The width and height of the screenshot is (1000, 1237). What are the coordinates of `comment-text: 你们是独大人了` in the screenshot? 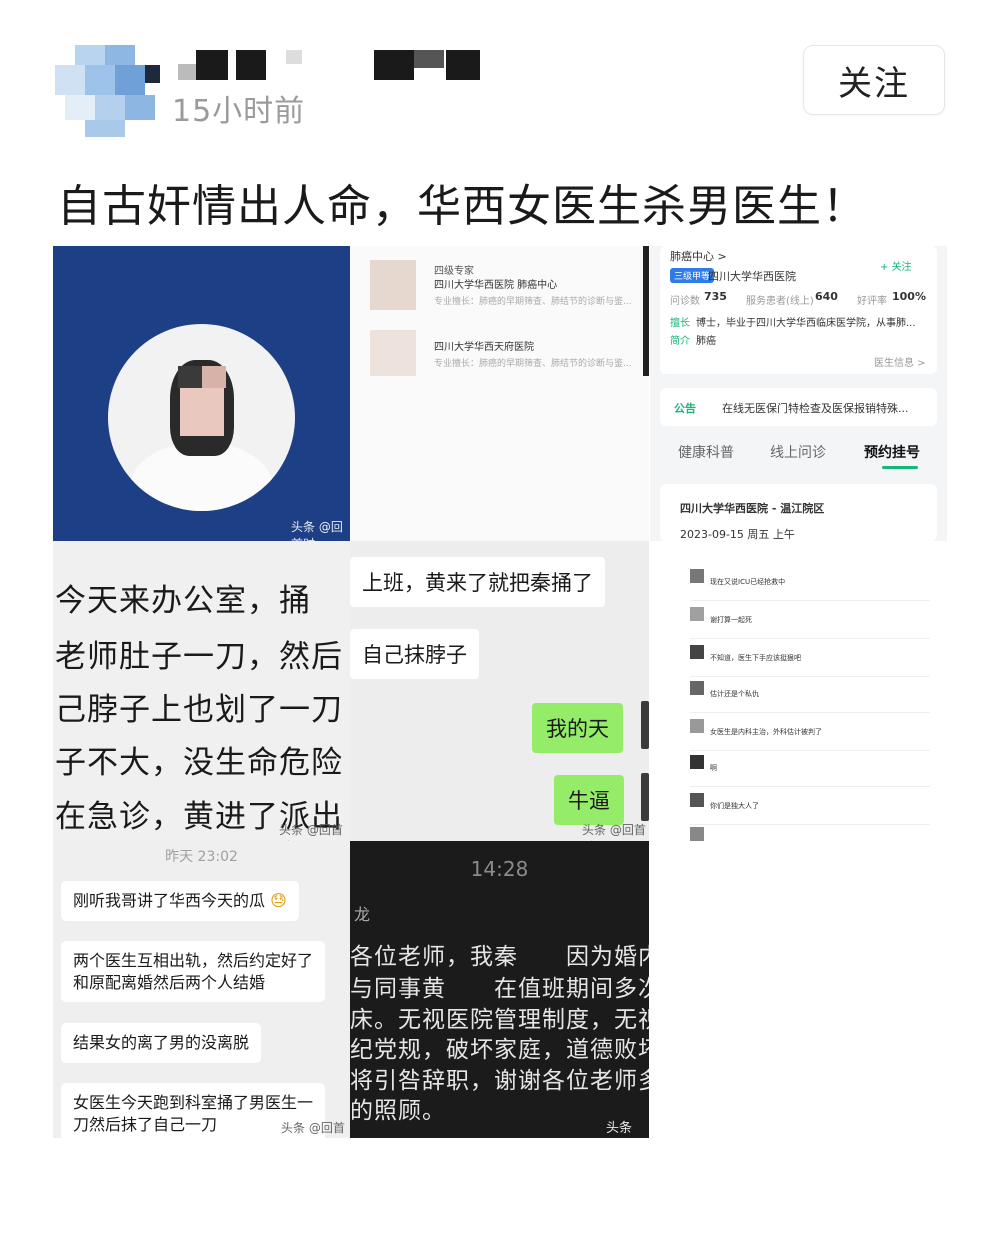 It's located at (734, 806).